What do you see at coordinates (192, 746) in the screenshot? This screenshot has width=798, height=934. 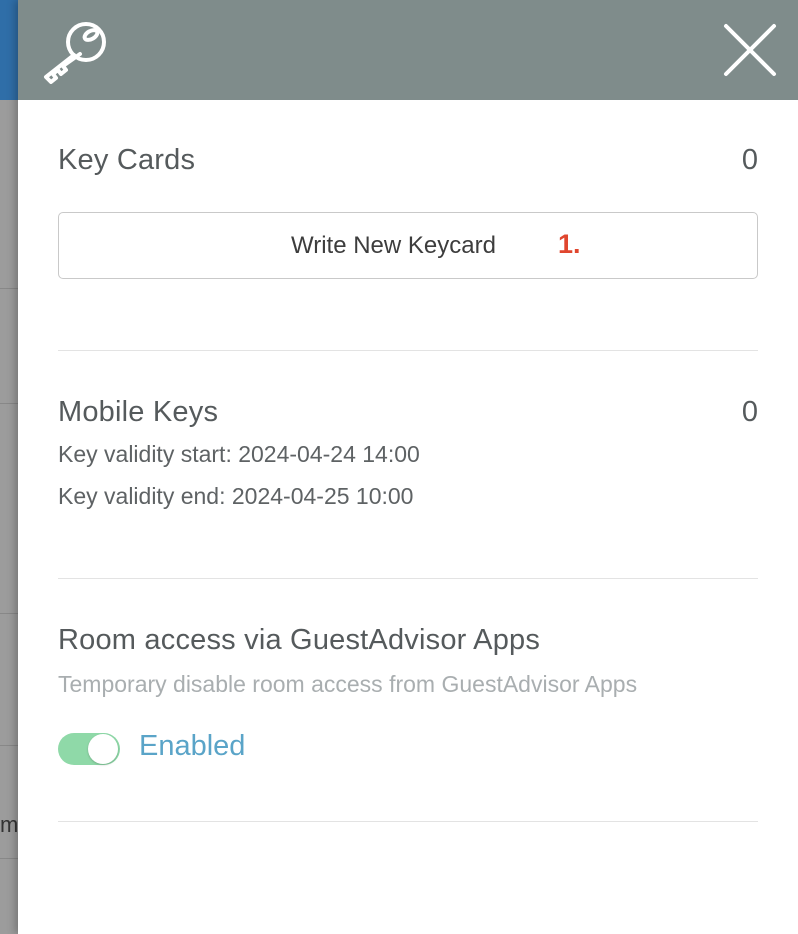 I see `room-access-toggle-label: Enabled` at bounding box center [192, 746].